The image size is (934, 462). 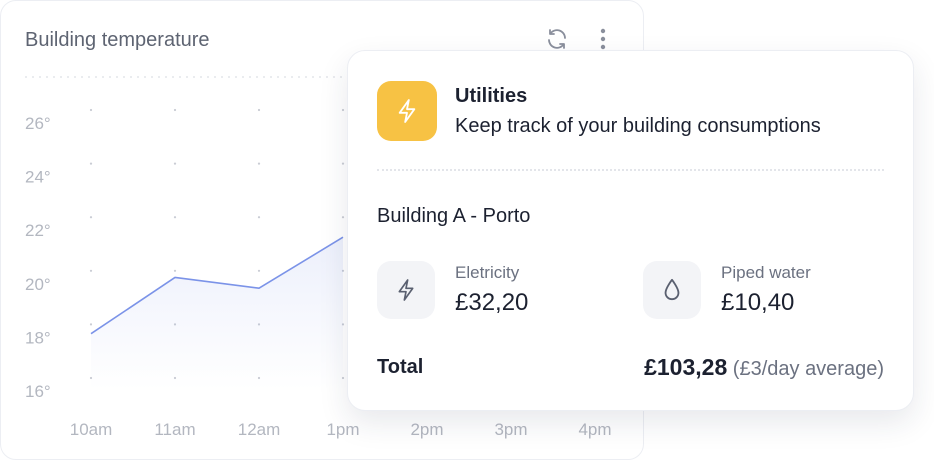 What do you see at coordinates (38, 284) in the screenshot?
I see `y-tick-label: 20°` at bounding box center [38, 284].